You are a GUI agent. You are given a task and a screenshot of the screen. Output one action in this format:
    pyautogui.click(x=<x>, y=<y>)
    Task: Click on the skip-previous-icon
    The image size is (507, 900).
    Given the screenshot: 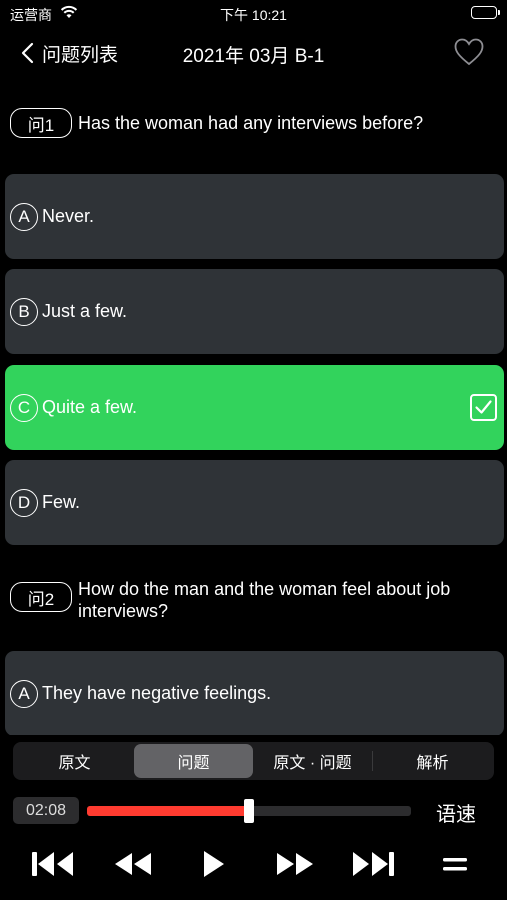 What is the action you would take?
    pyautogui.click(x=52, y=864)
    